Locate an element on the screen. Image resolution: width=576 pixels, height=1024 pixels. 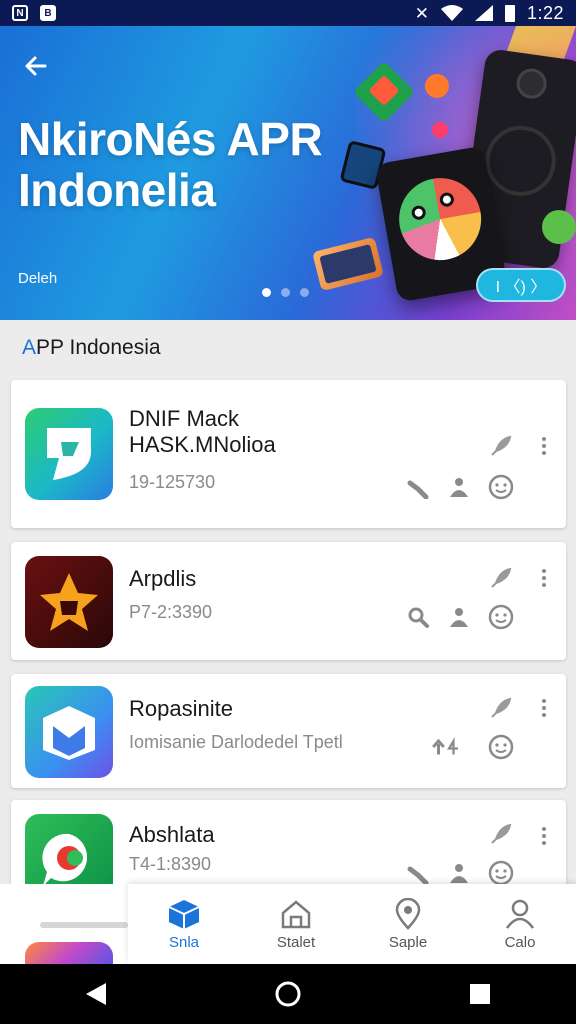
home-system-button is located at coordinates (288, 994).